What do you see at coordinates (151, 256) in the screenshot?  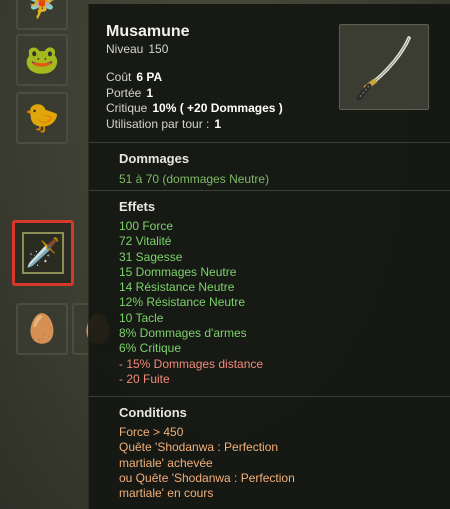 I see `effect-line: 31 Sagesse` at bounding box center [151, 256].